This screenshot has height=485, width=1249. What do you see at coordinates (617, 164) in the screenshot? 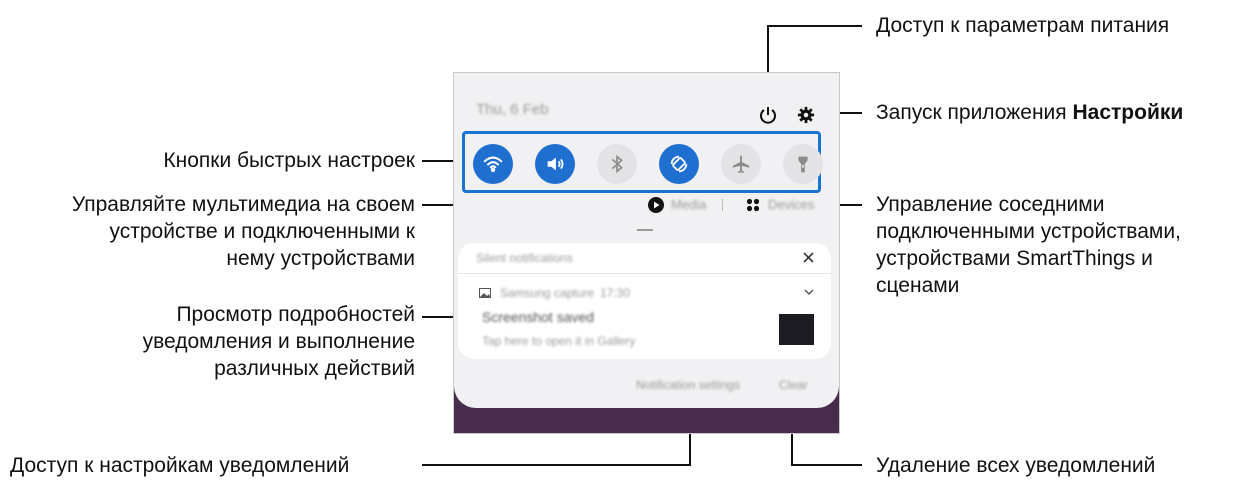
I see `bluetooth-icon` at bounding box center [617, 164].